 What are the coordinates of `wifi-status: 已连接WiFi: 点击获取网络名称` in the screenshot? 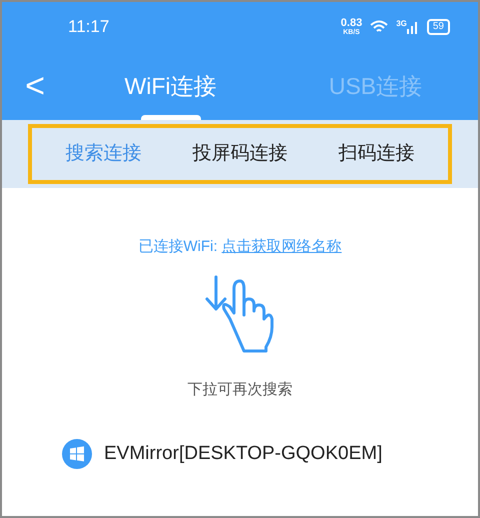 It's located at (240, 247).